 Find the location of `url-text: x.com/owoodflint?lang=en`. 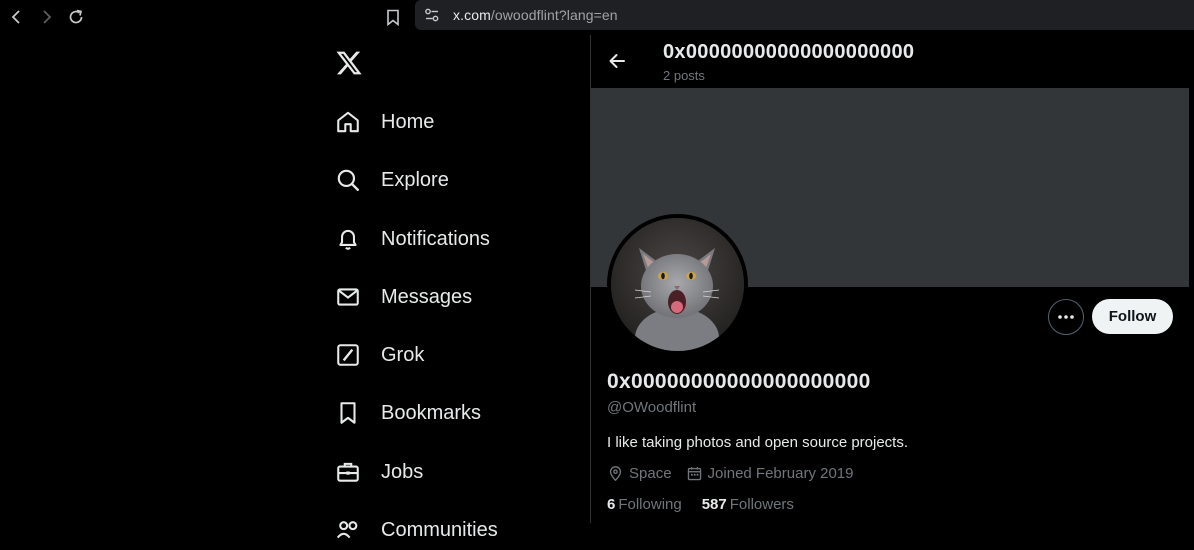

url-text: x.com/owoodflint?lang=en is located at coordinates (535, 15).